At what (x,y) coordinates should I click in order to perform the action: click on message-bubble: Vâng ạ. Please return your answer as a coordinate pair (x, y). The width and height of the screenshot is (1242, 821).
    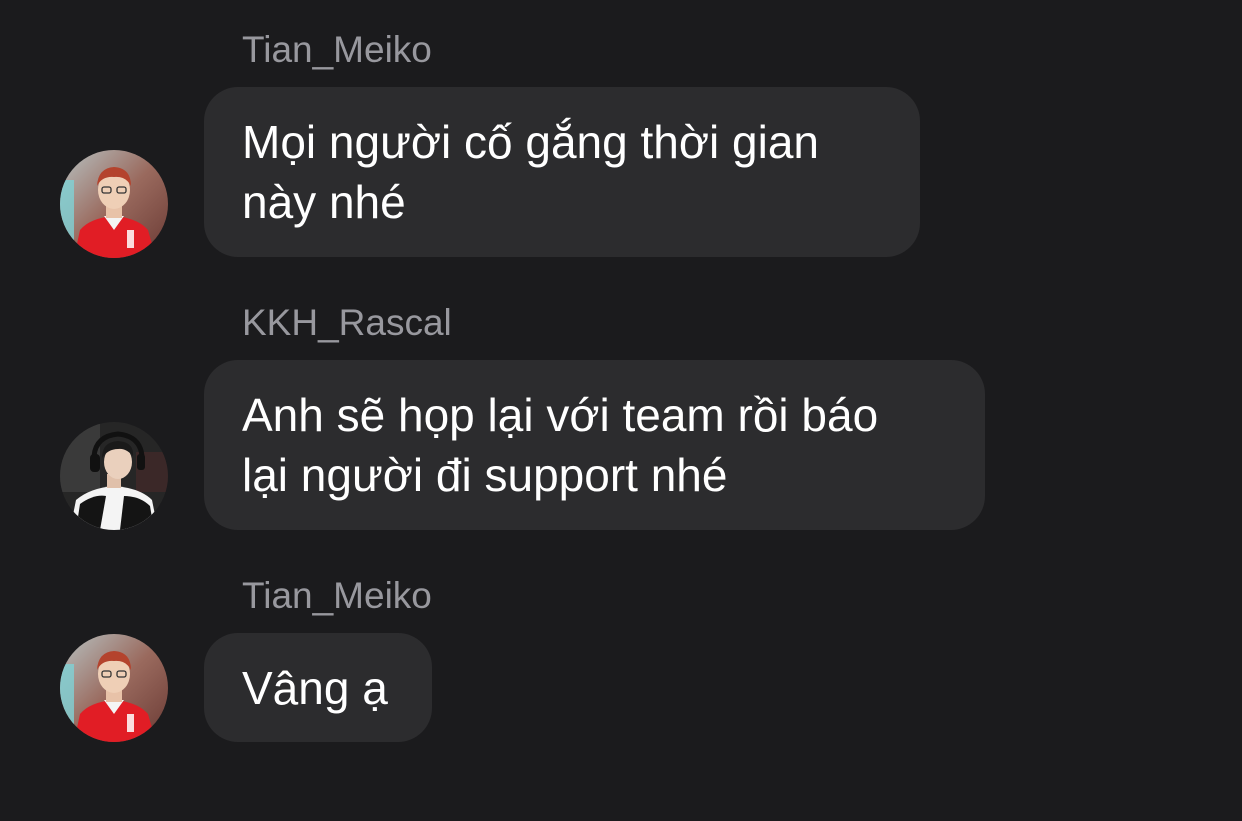
    Looking at the image, I should click on (318, 687).